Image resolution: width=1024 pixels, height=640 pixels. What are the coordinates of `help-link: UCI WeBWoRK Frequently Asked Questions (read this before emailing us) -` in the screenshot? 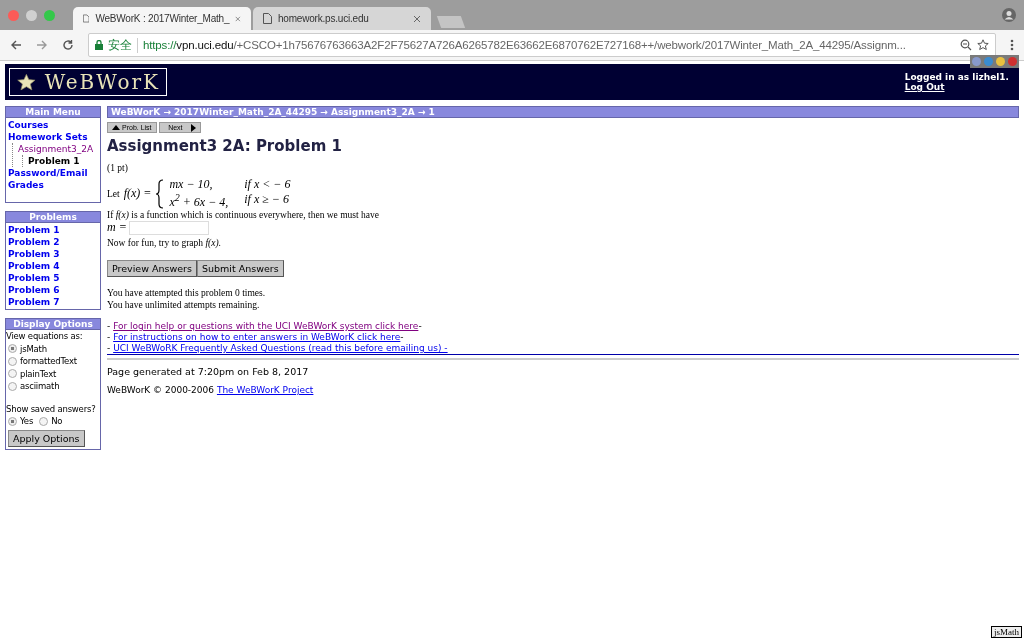 It's located at (280, 348).